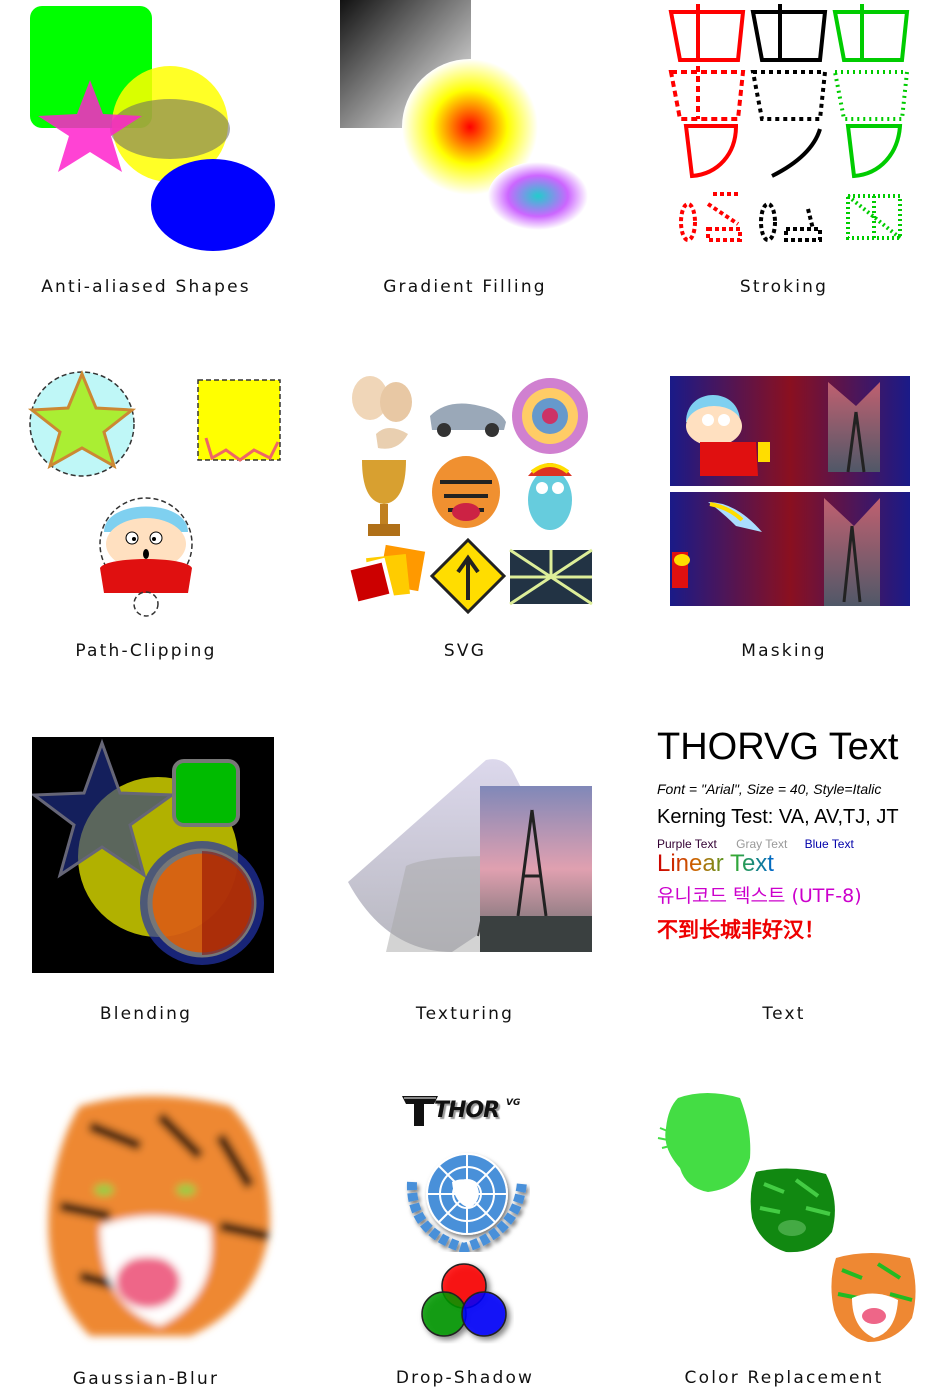  Describe the element at coordinates (778, 747) in the screenshot. I see `text-headline: THORVG Text` at that location.